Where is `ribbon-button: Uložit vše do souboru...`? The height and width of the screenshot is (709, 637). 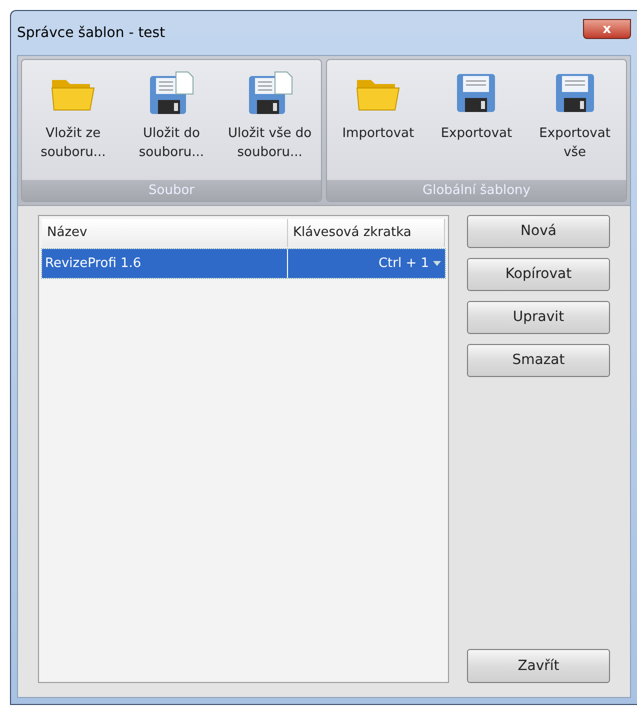
ribbon-button: Uložit vše do souboru... is located at coordinates (270, 124).